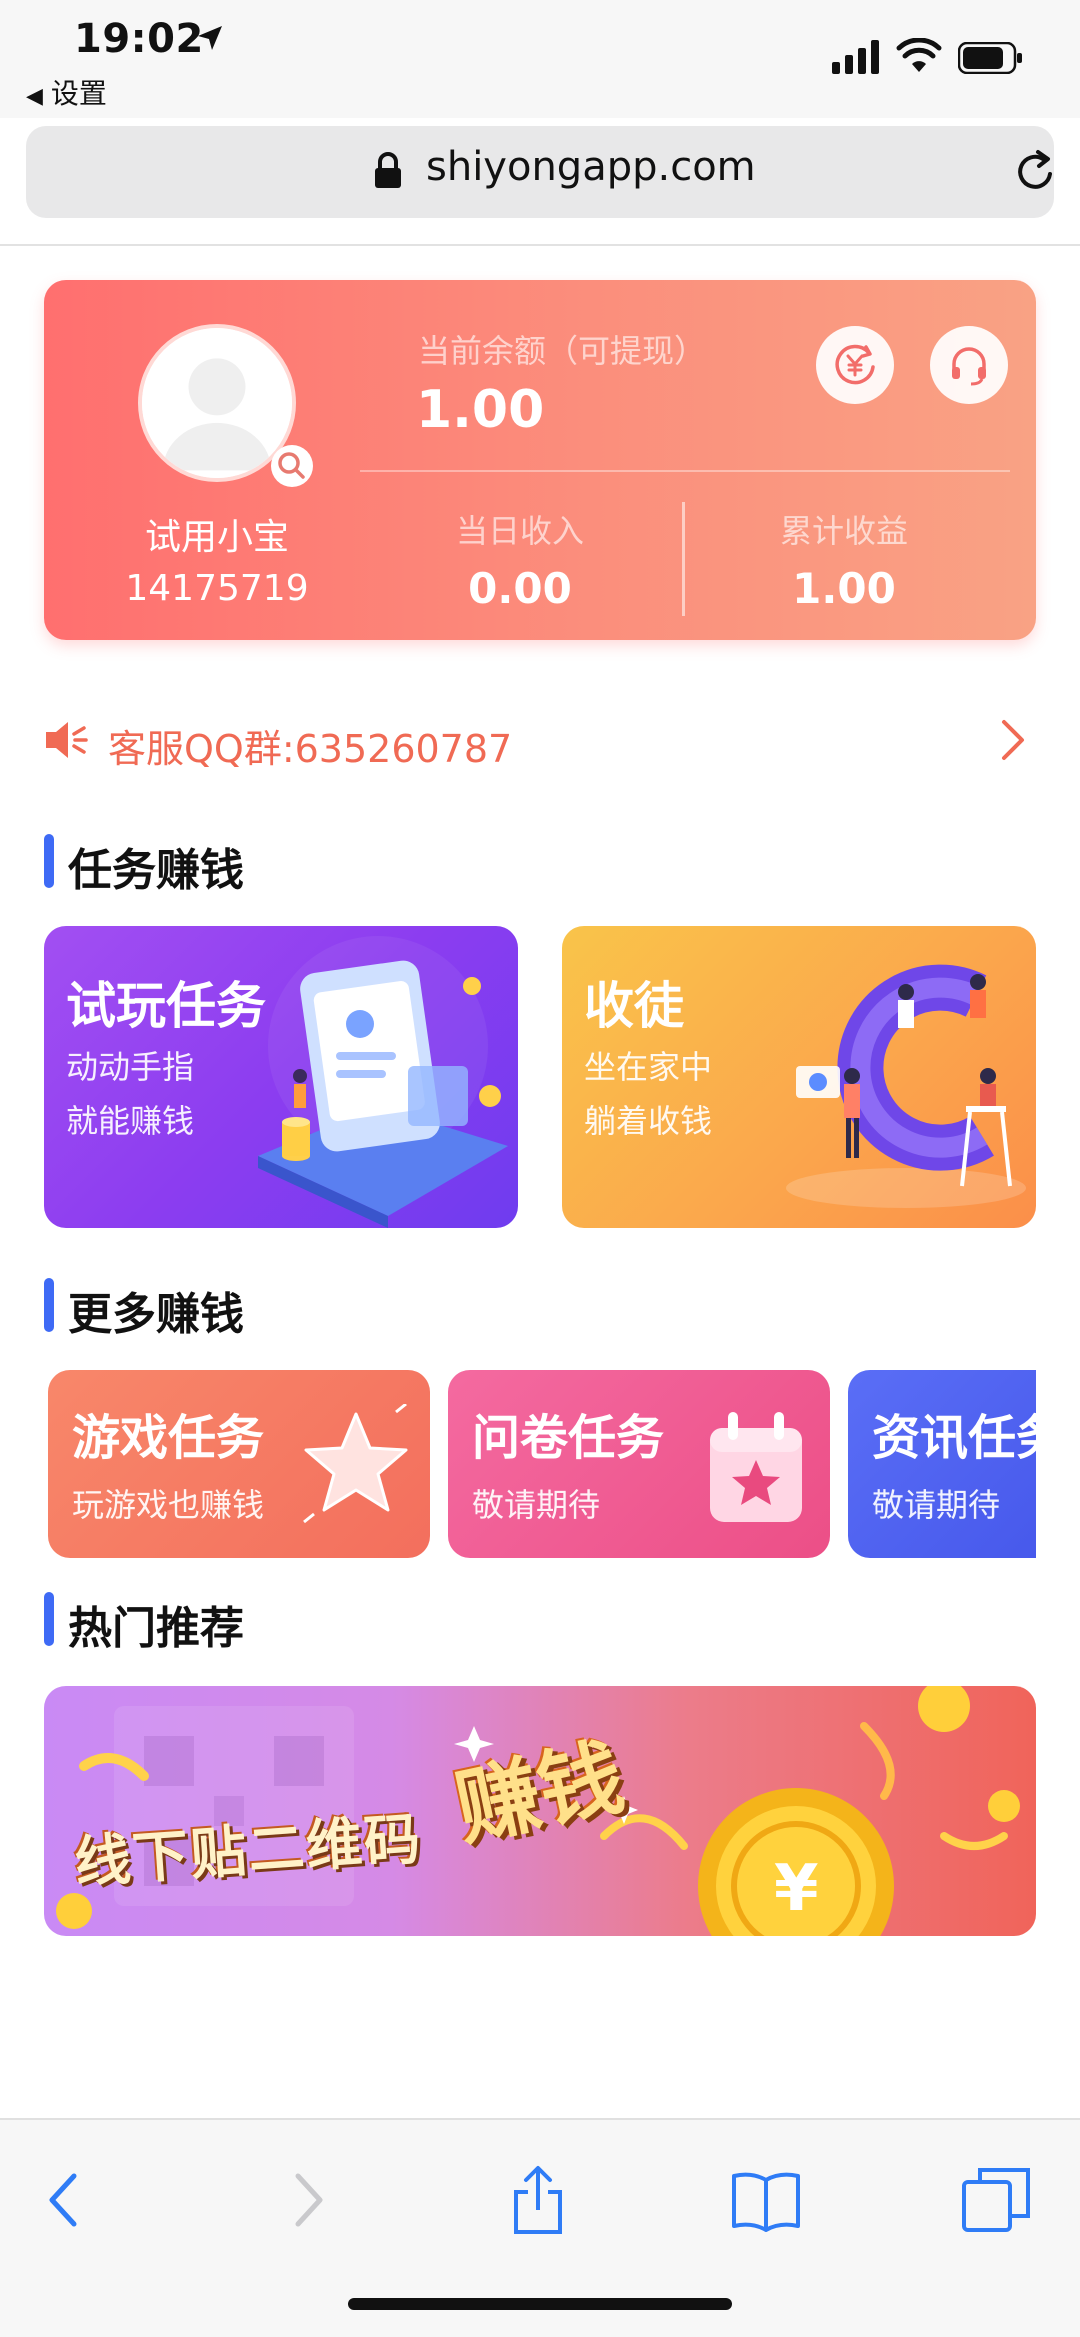 The image size is (1080, 2337). I want to click on back-to-settings-link: ◀ 设置, so click(66, 92).